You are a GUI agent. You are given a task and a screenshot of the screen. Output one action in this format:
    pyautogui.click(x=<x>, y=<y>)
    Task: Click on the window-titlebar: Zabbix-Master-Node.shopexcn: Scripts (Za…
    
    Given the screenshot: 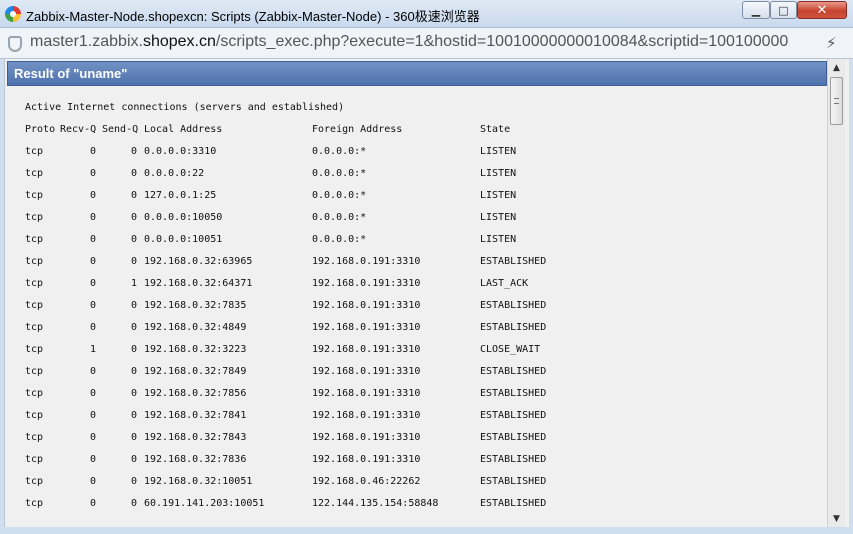 What is the action you would take?
    pyautogui.click(x=426, y=14)
    